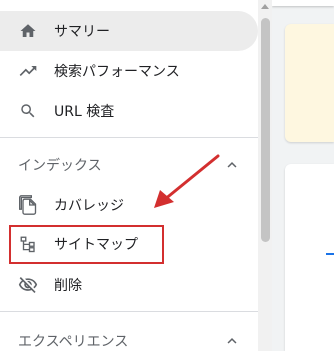 The width and height of the screenshot is (334, 351). Describe the element at coordinates (28, 31) in the screenshot. I see `home-icon` at that location.